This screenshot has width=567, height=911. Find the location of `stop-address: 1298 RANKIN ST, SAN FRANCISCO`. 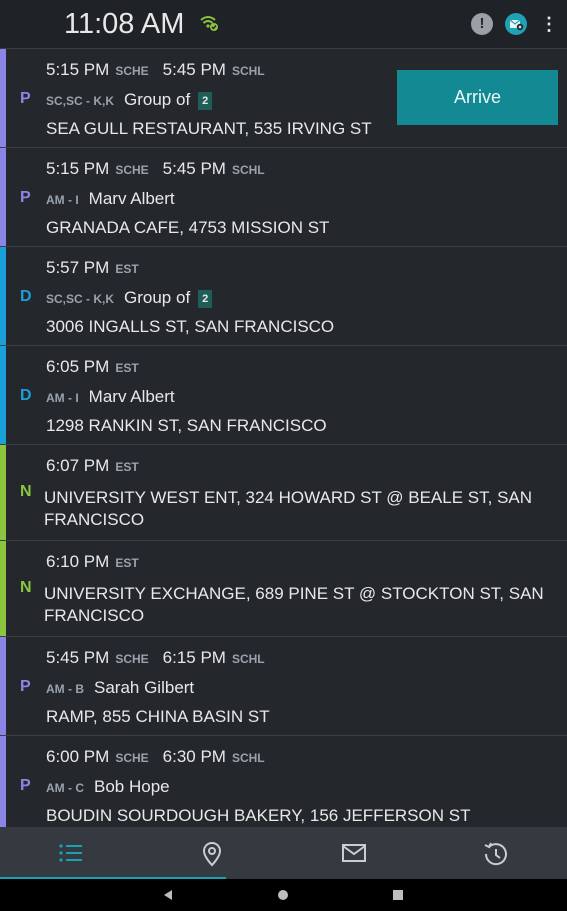

stop-address: 1298 RANKIN ST, SAN FRANCISCO is located at coordinates (186, 425).